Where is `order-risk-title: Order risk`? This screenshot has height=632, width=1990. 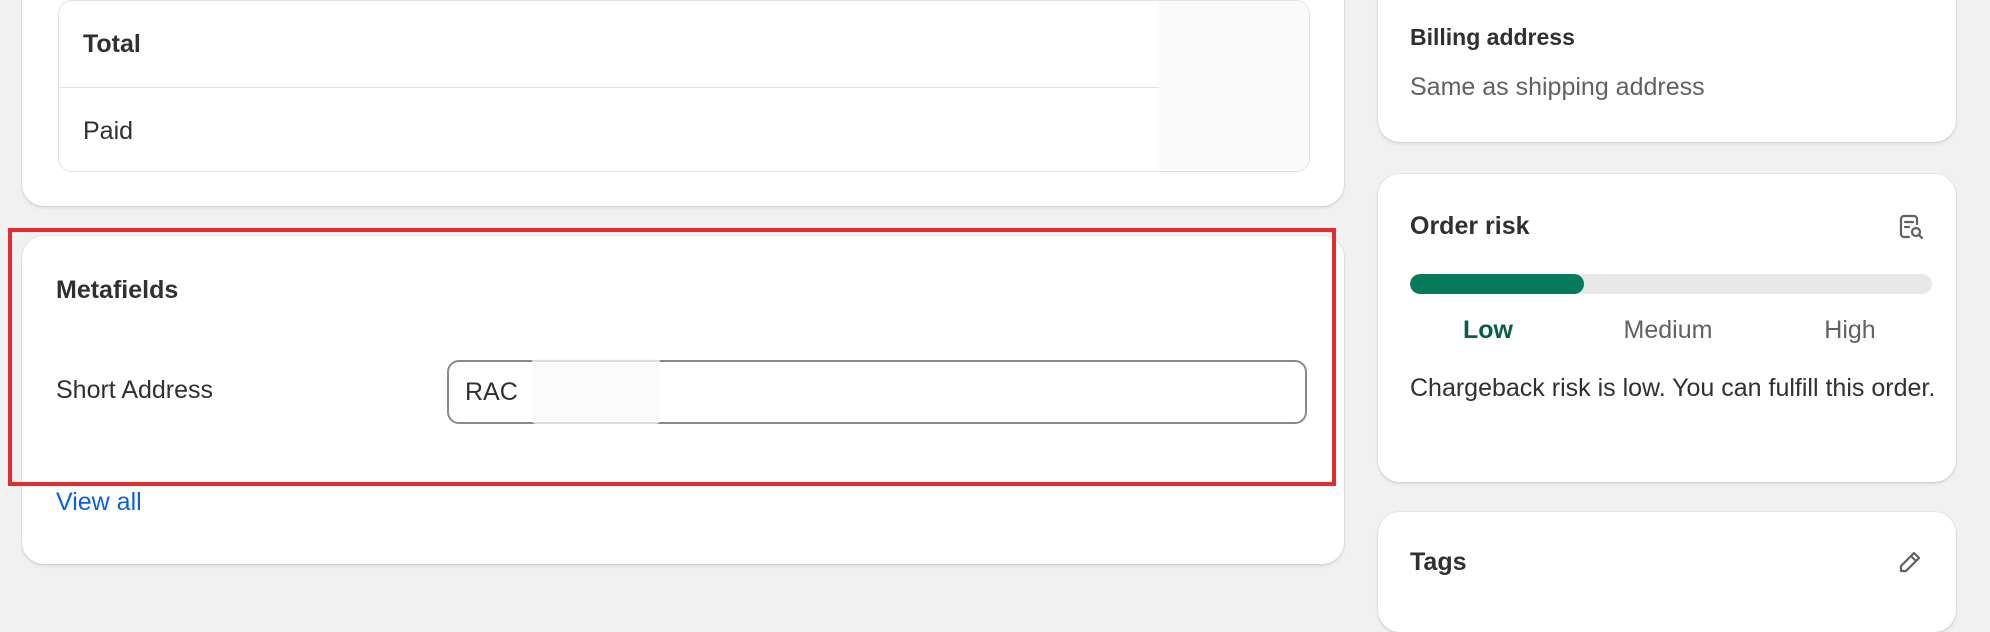 order-risk-title: Order risk is located at coordinates (1470, 226).